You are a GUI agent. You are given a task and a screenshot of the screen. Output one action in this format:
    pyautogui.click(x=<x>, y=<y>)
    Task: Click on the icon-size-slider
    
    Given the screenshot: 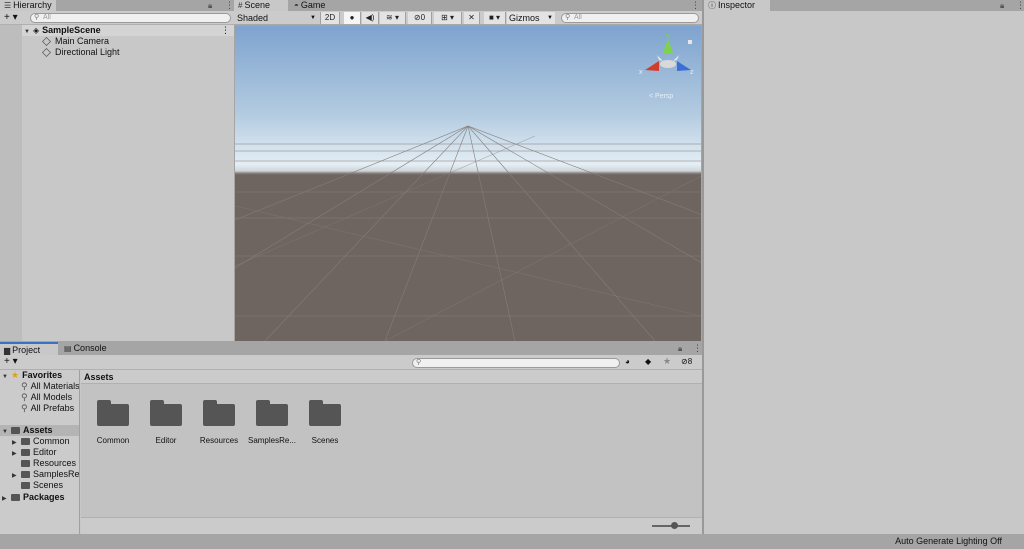 What is the action you would take?
    pyautogui.click(x=671, y=525)
    